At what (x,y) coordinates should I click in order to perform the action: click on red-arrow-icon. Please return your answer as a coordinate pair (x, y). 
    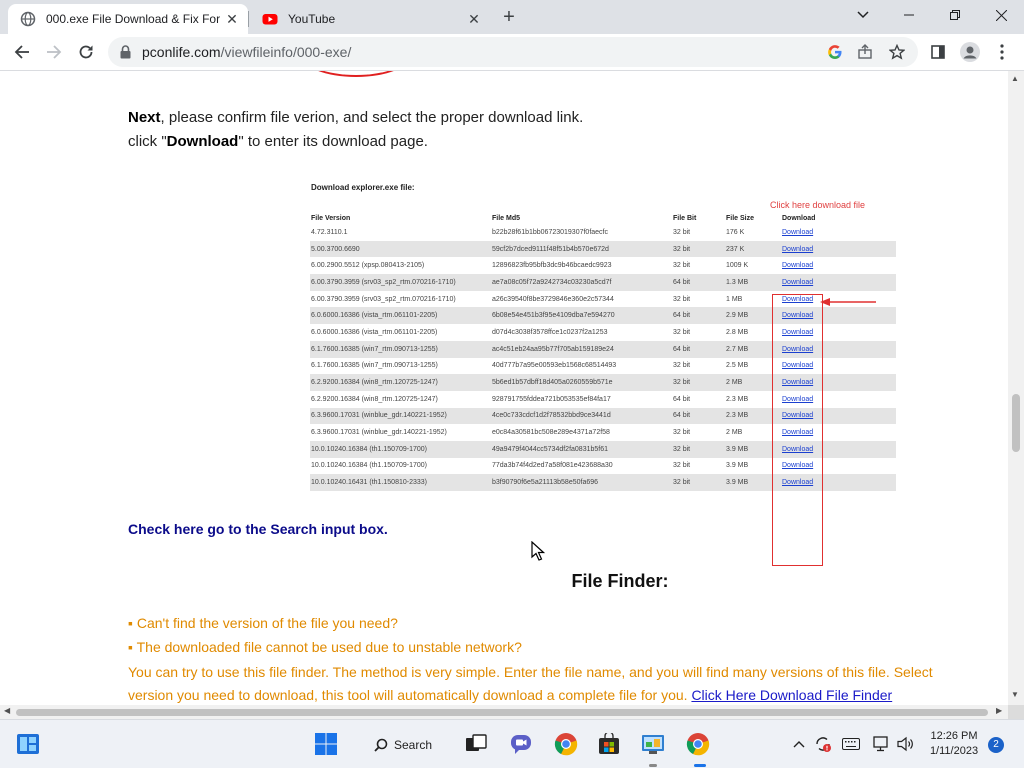
    Looking at the image, I should click on (848, 302).